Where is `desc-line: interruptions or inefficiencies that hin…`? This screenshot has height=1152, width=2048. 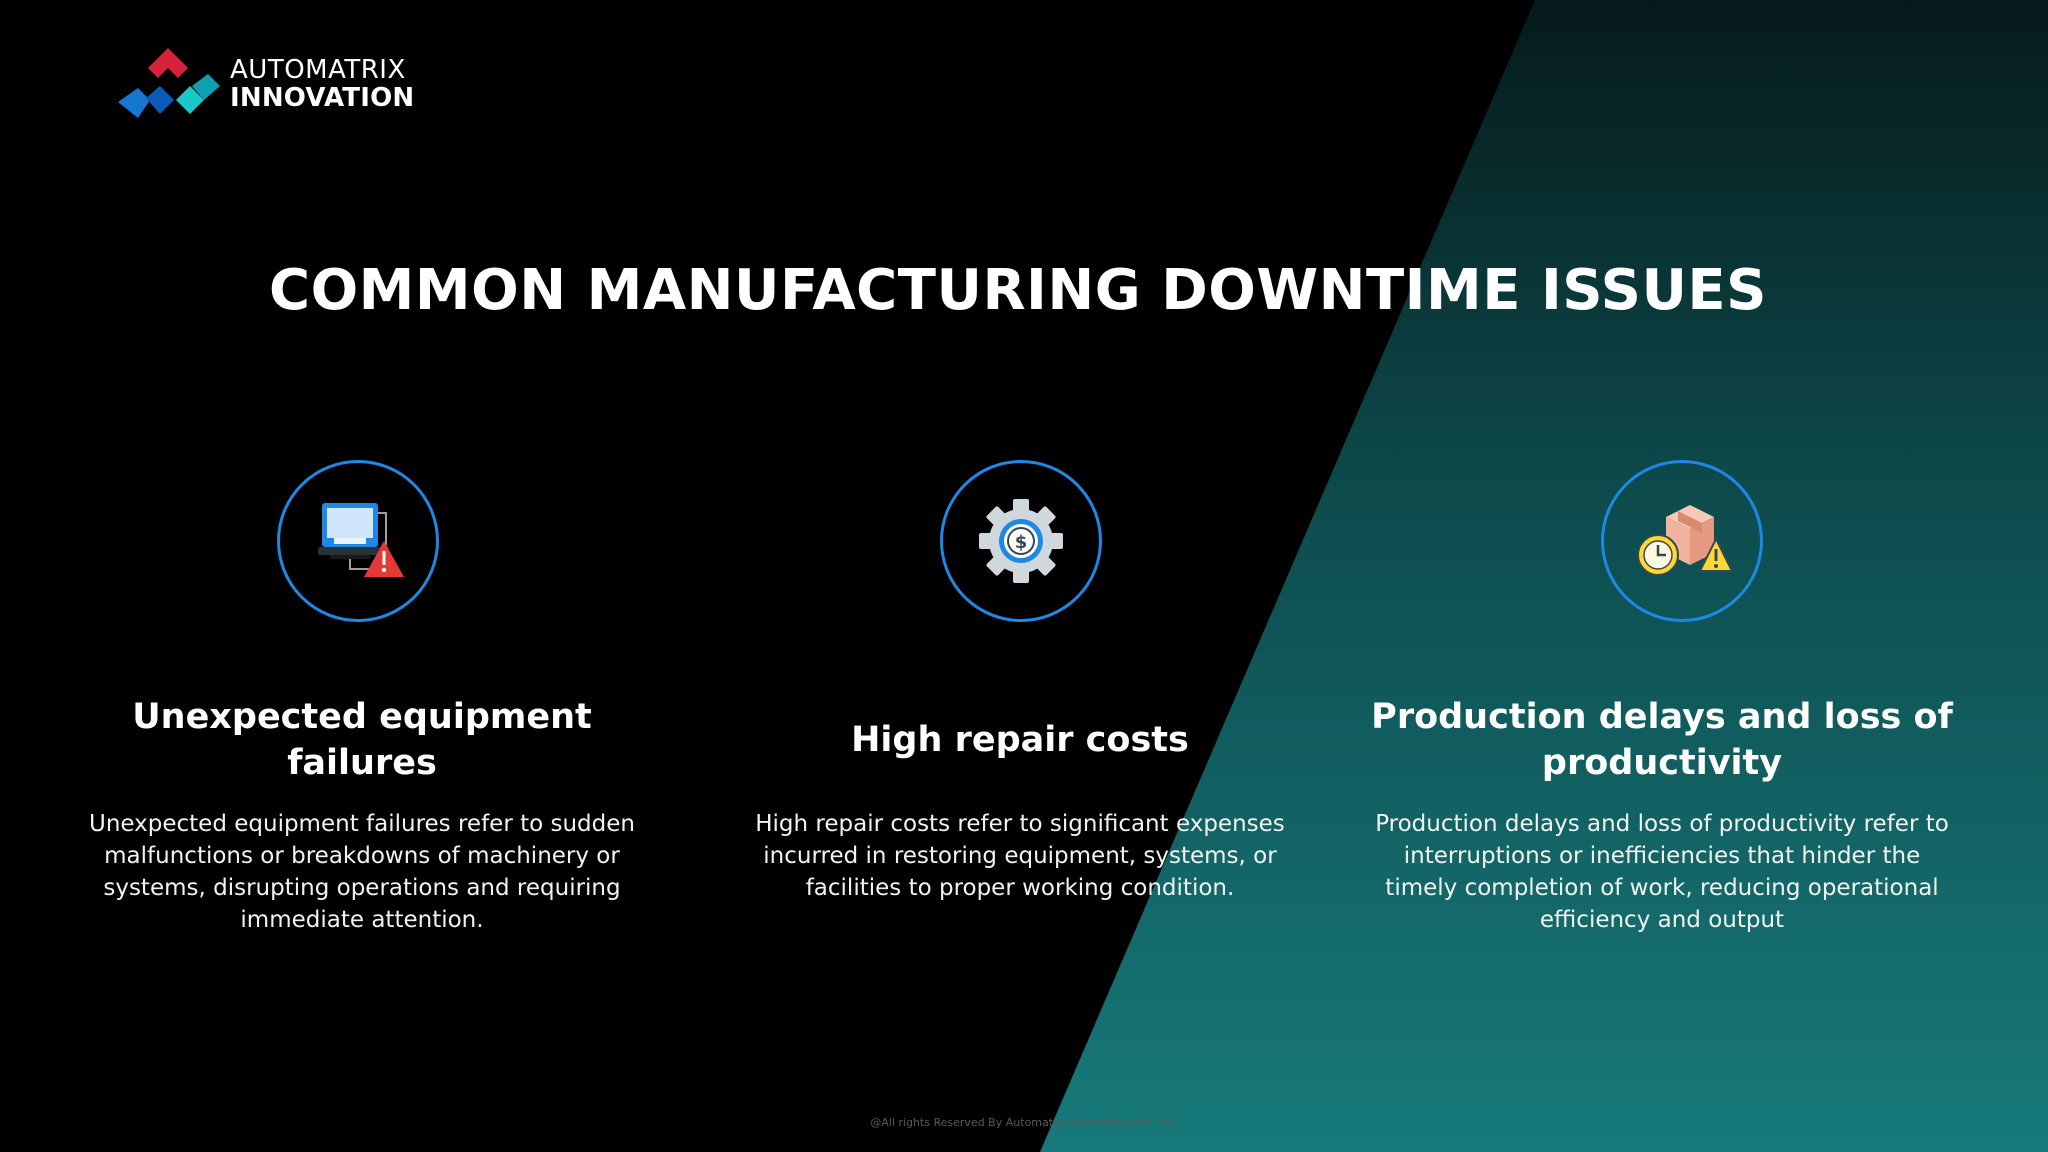
desc-line: interruptions or inefficiencies that hin… is located at coordinates (1662, 856).